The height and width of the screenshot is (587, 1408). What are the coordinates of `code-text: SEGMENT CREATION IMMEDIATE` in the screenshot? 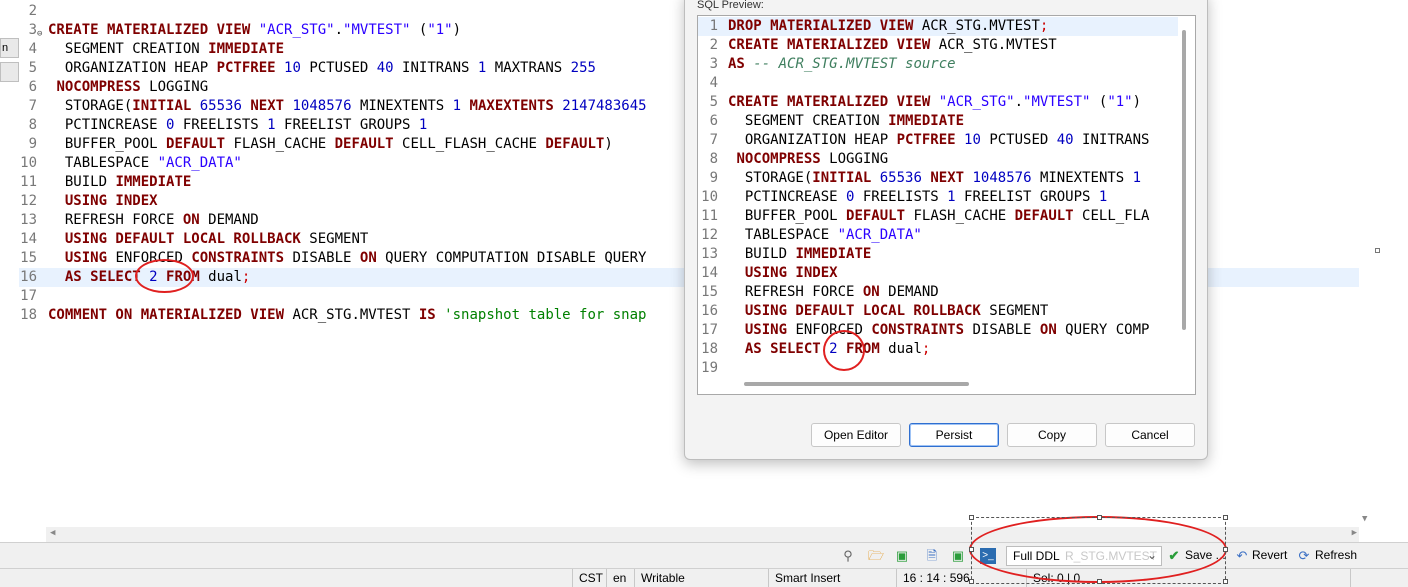 It's located at (846, 121).